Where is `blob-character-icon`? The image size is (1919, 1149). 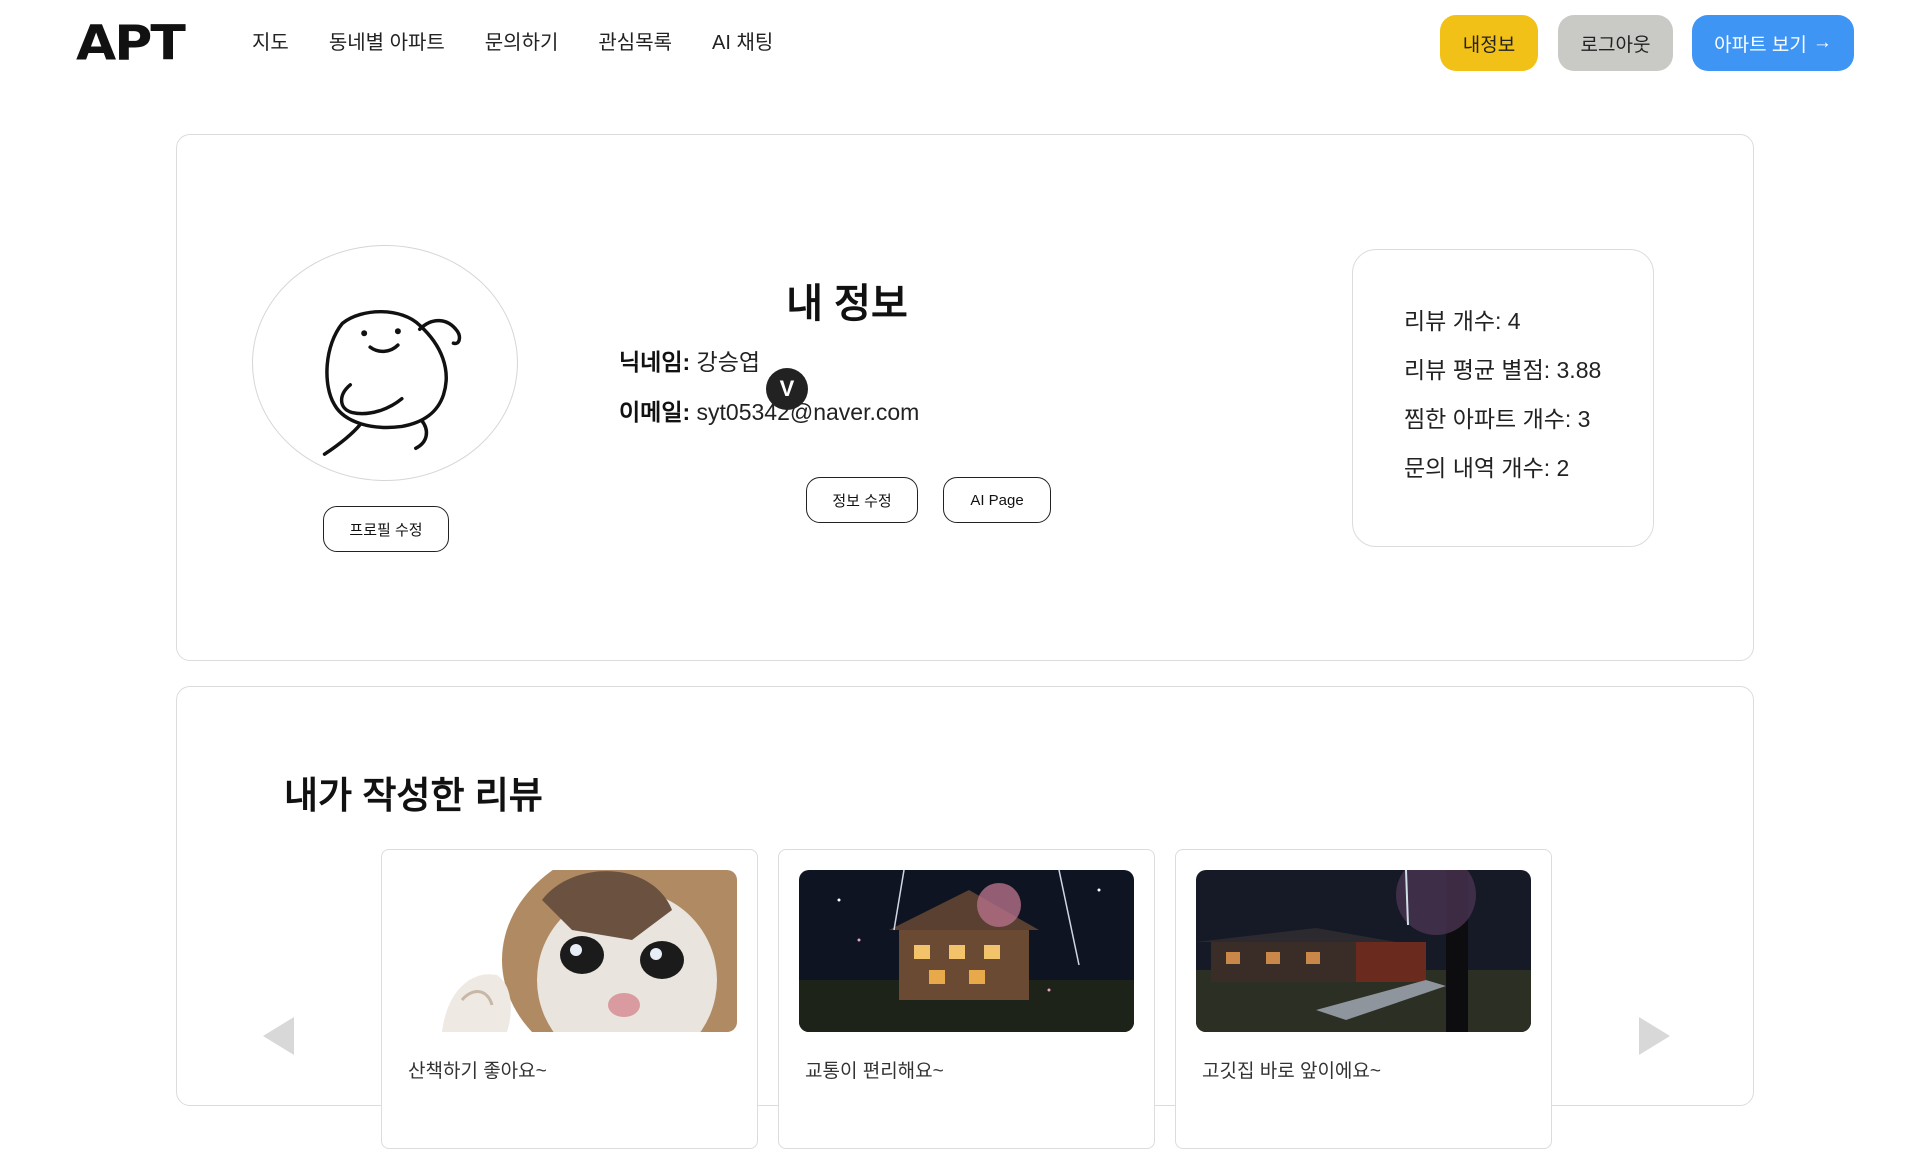
blob-character-icon is located at coordinates (392, 382).